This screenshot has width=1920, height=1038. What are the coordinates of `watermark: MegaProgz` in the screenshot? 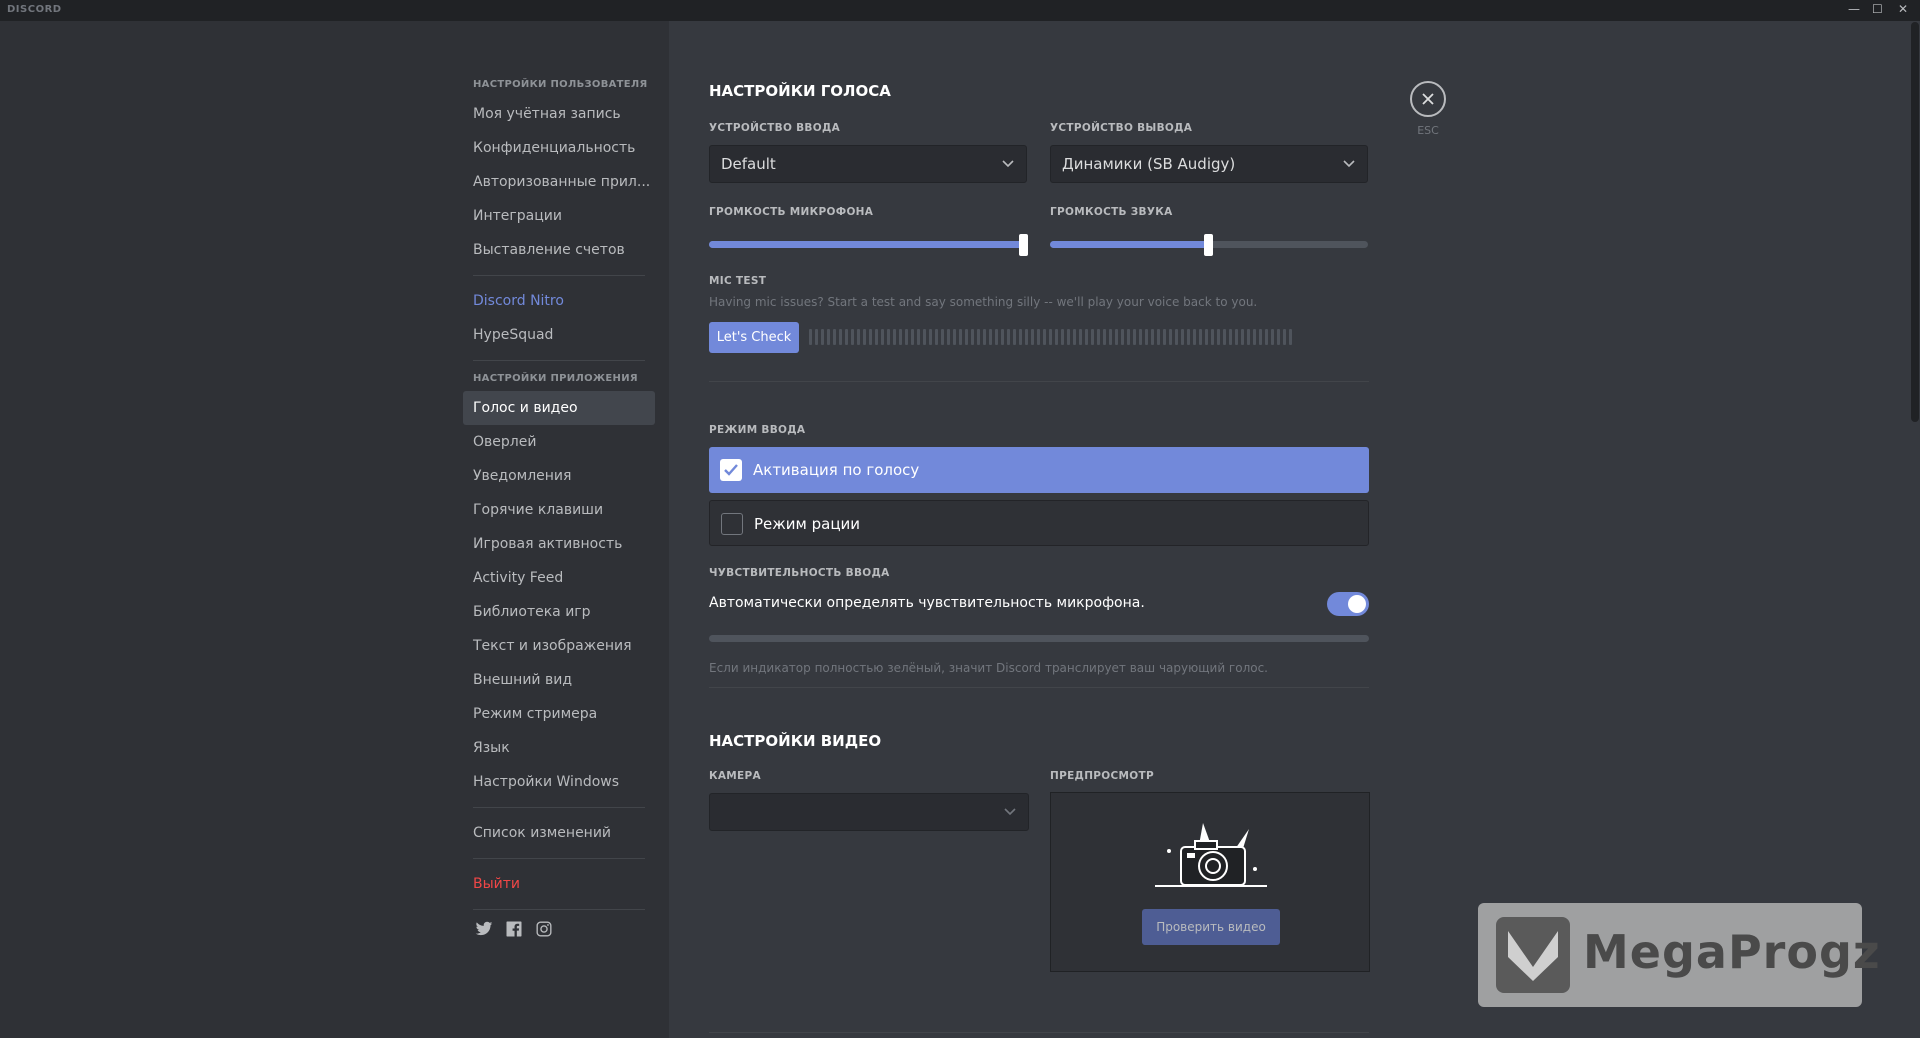 It's located at (1679, 955).